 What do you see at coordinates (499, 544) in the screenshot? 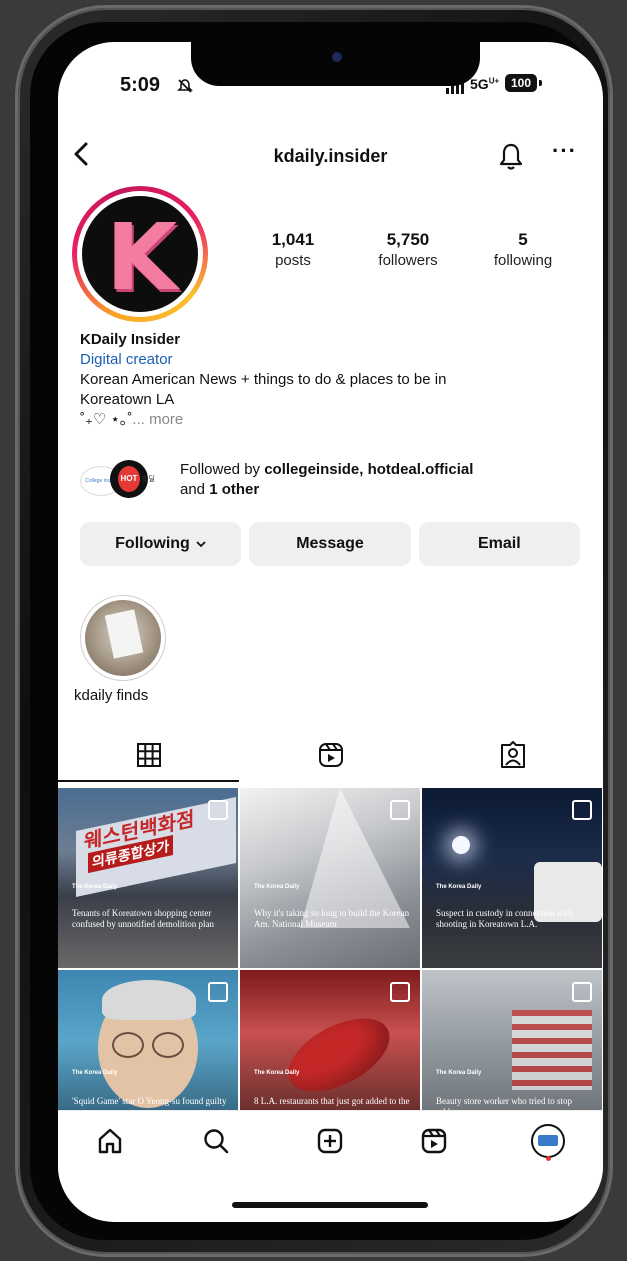
I see `email-button: Email` at bounding box center [499, 544].